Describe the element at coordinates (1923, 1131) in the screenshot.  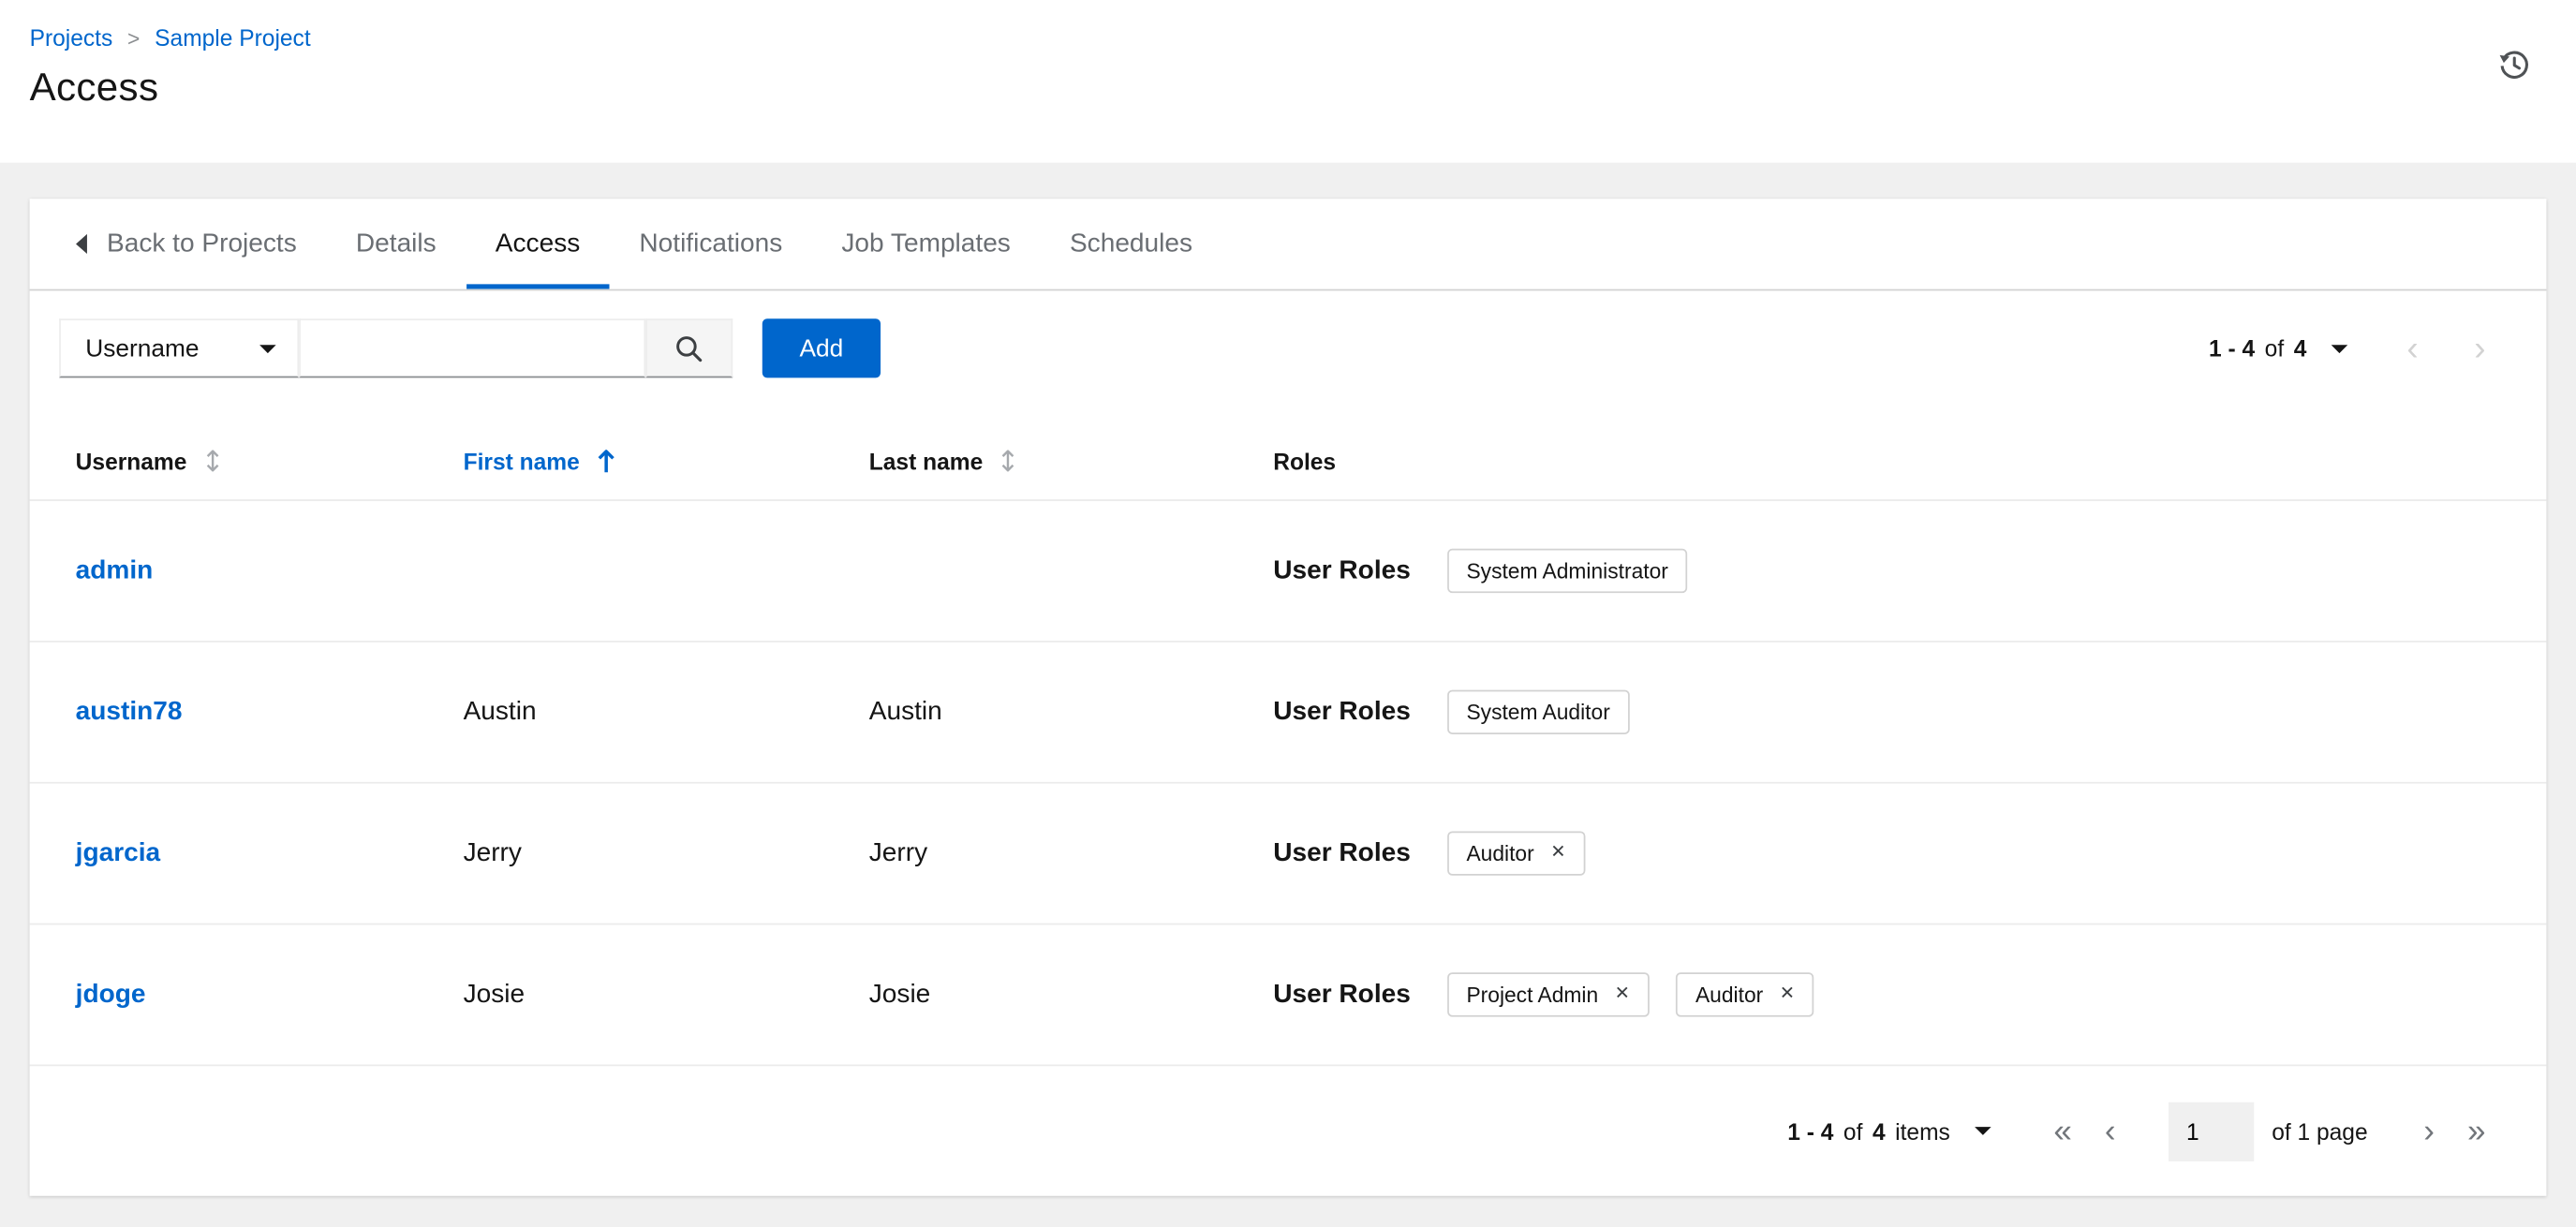
I see `pagination-items-label: items` at that location.